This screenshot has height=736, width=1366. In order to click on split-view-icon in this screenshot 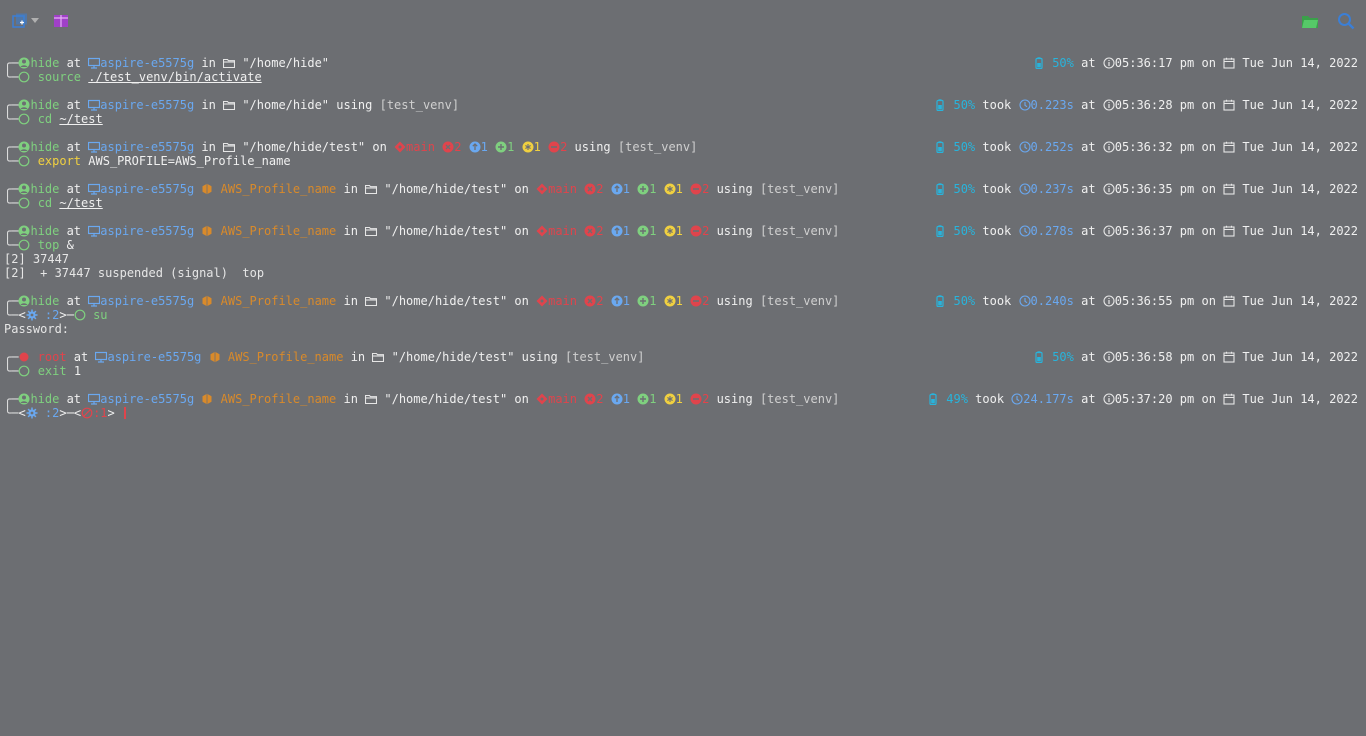, I will do `click(61, 21)`.